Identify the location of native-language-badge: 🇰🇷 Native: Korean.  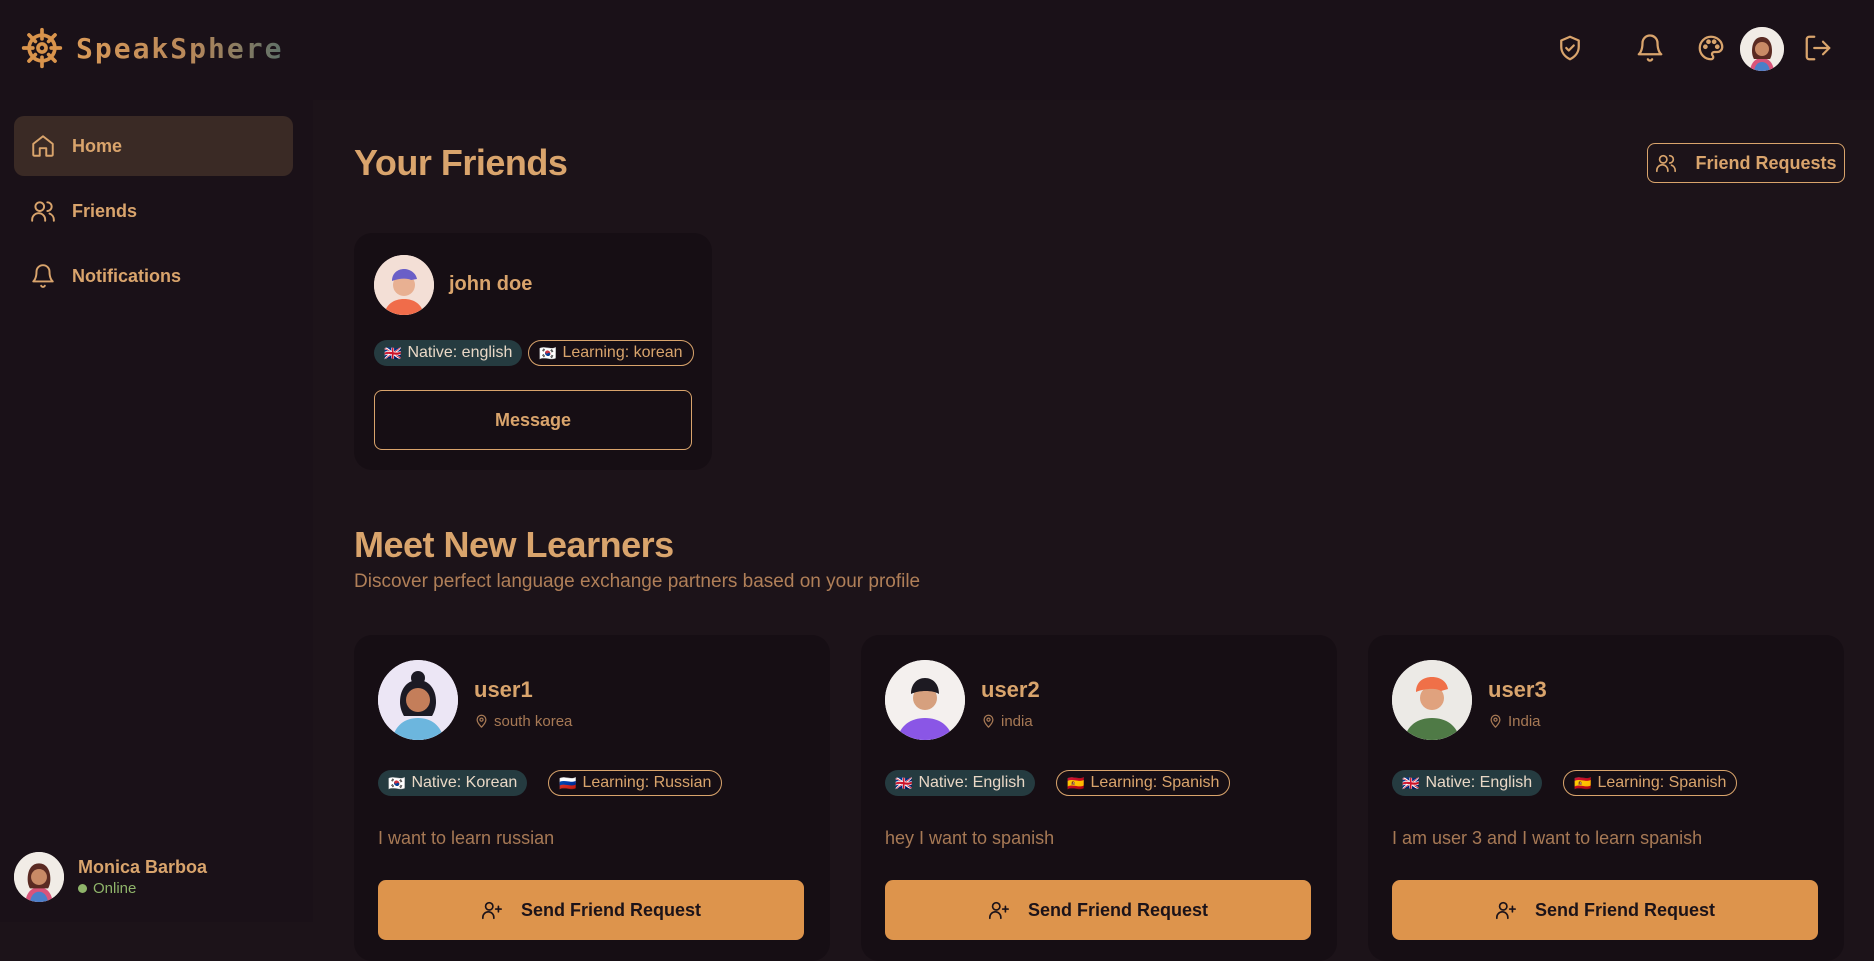
(453, 783).